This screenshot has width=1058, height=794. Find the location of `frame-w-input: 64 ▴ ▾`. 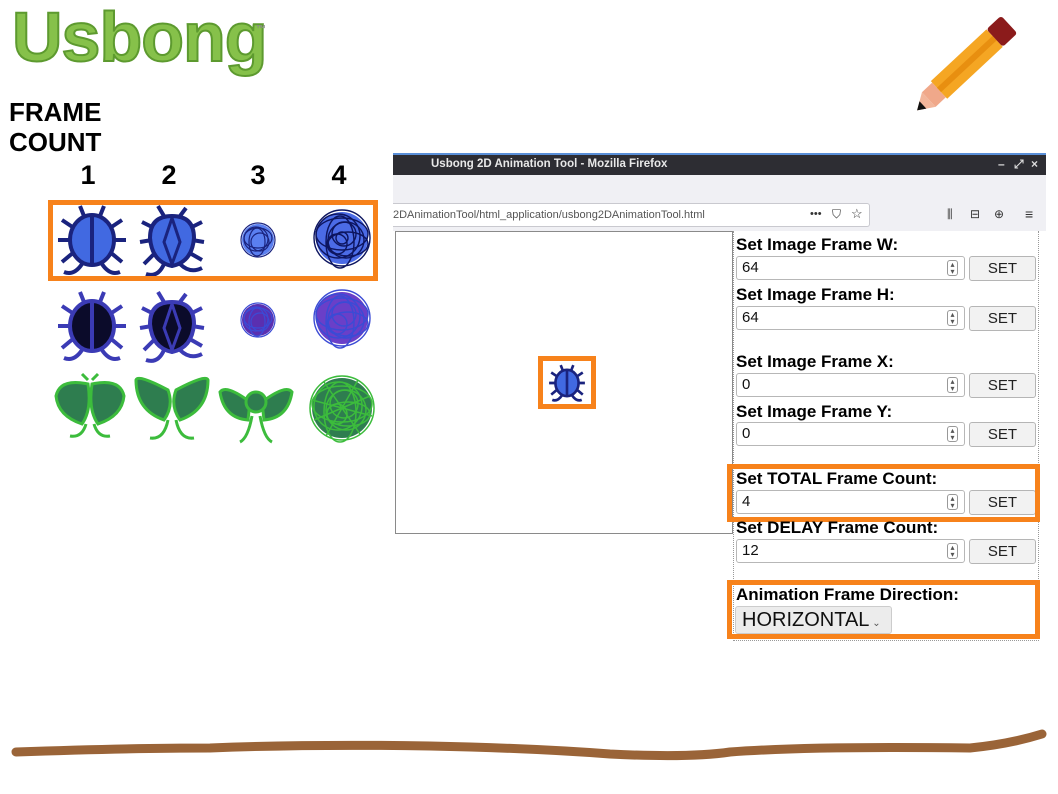

frame-w-input: 64 ▴ ▾ is located at coordinates (850, 268).